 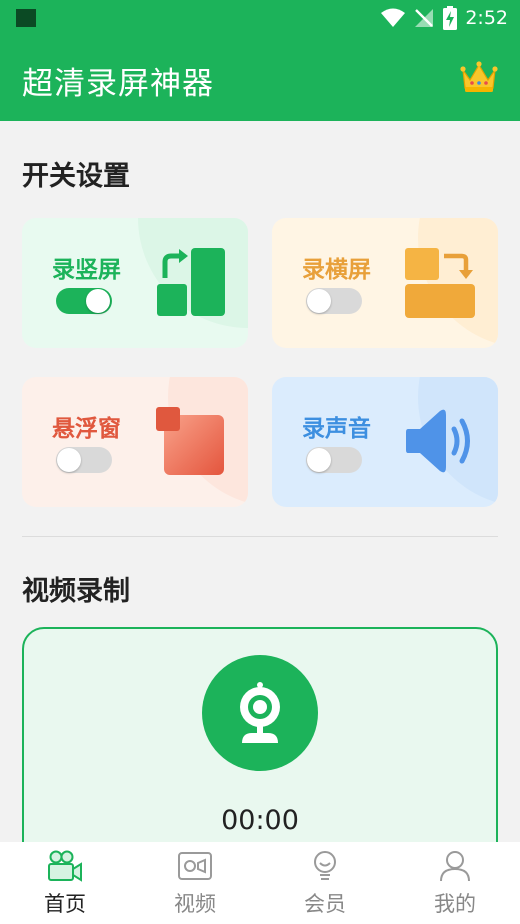 I want to click on record-timer: 00:00, so click(x=260, y=820).